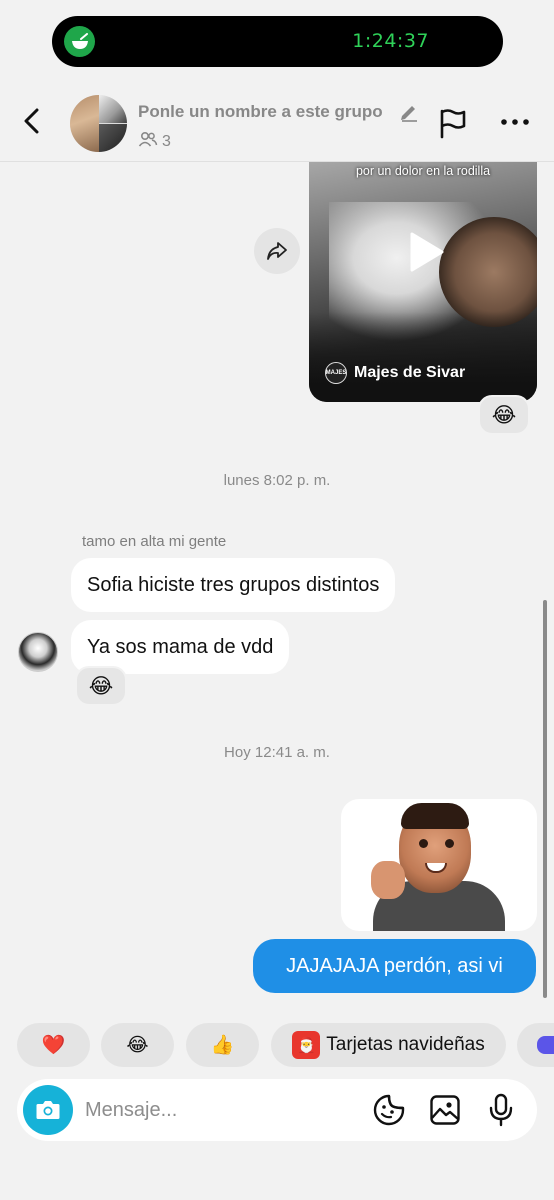  I want to click on timestamp: lunes 8:02 p. m., so click(277, 480).